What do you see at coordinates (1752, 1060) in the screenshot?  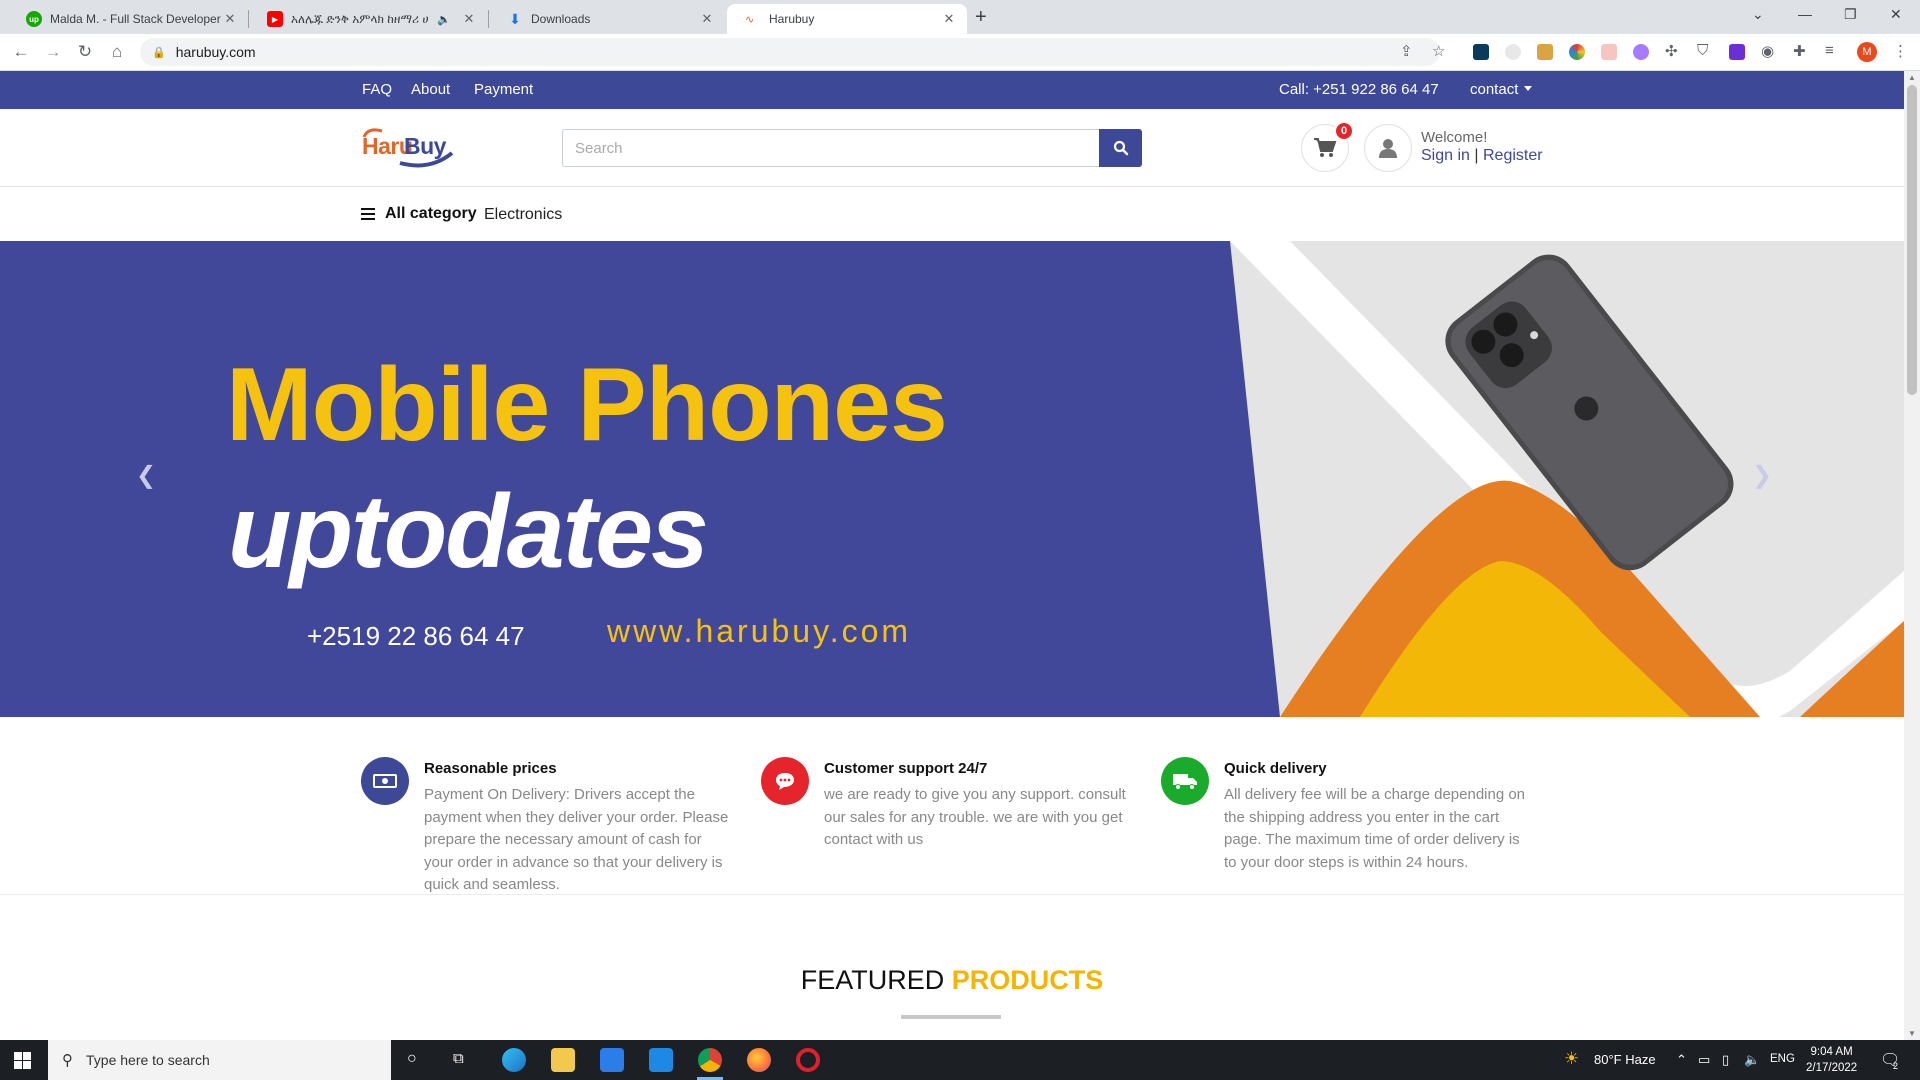 I see `volume-icon: 🔈` at bounding box center [1752, 1060].